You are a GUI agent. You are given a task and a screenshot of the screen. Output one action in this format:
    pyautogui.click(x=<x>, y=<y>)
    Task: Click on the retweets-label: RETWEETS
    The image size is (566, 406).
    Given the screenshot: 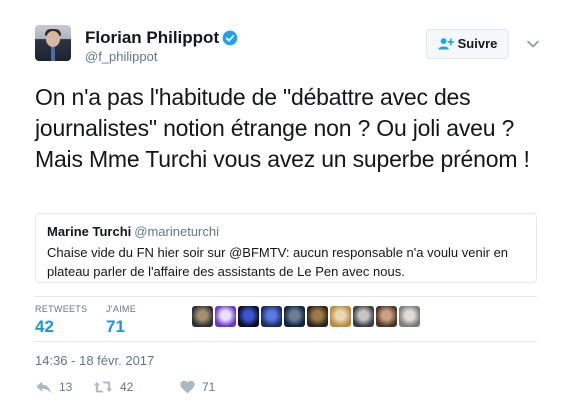 What is the action you would take?
    pyautogui.click(x=61, y=309)
    